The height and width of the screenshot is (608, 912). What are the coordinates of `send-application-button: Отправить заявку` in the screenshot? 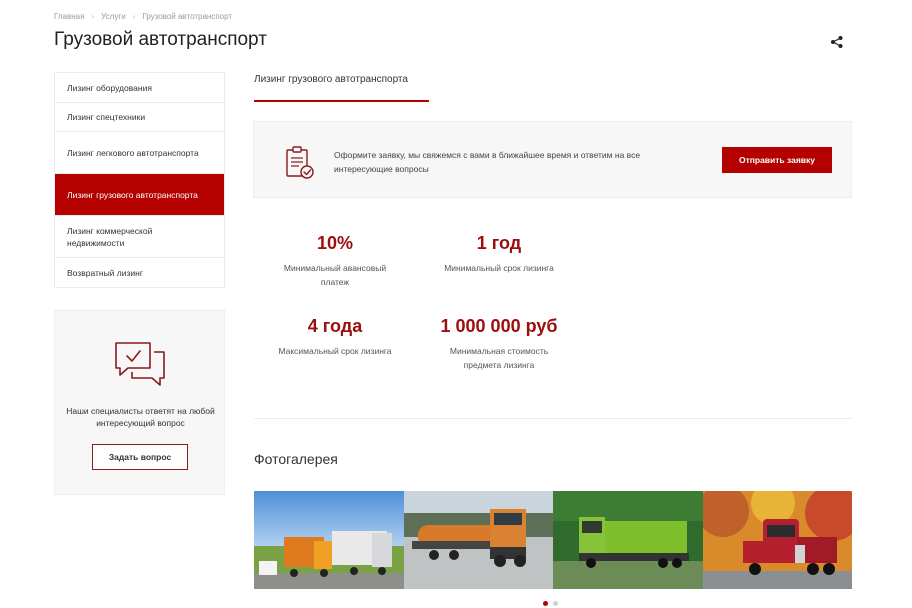 It's located at (777, 160).